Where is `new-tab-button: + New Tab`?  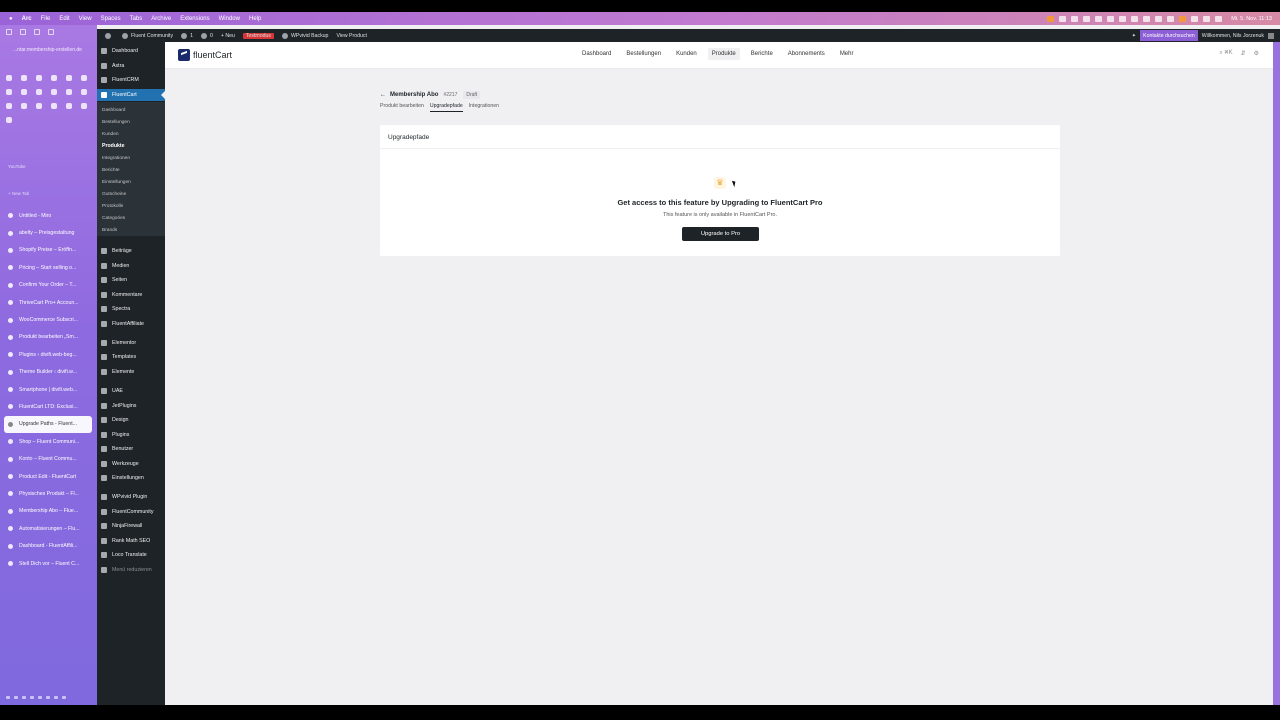 new-tab-button: + New Tab is located at coordinates (18, 193).